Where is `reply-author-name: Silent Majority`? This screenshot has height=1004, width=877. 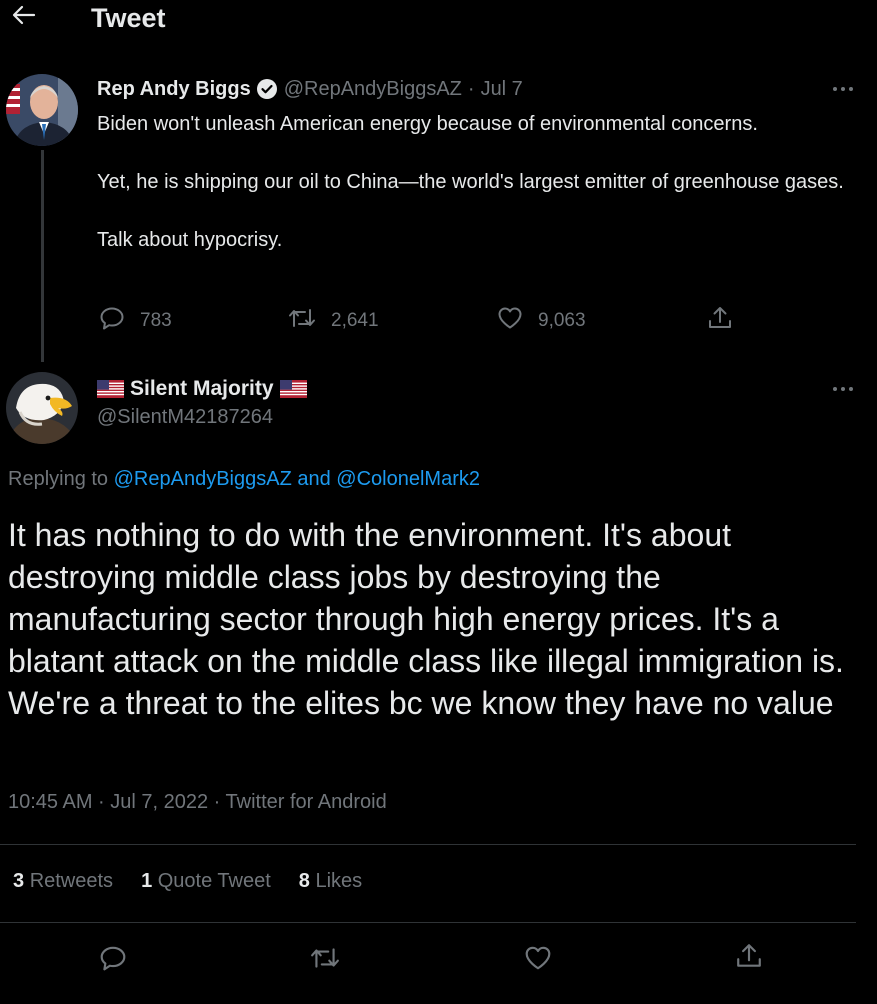
reply-author-name: Silent Majority is located at coordinates (202, 388).